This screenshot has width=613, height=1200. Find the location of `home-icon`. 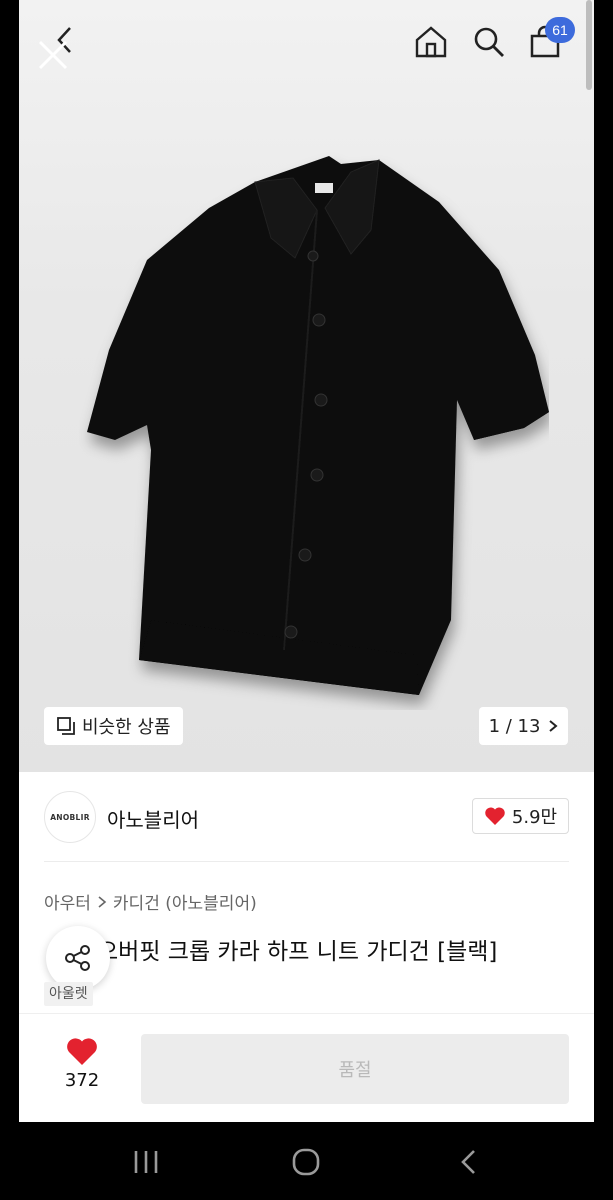

home-icon is located at coordinates (431, 42).